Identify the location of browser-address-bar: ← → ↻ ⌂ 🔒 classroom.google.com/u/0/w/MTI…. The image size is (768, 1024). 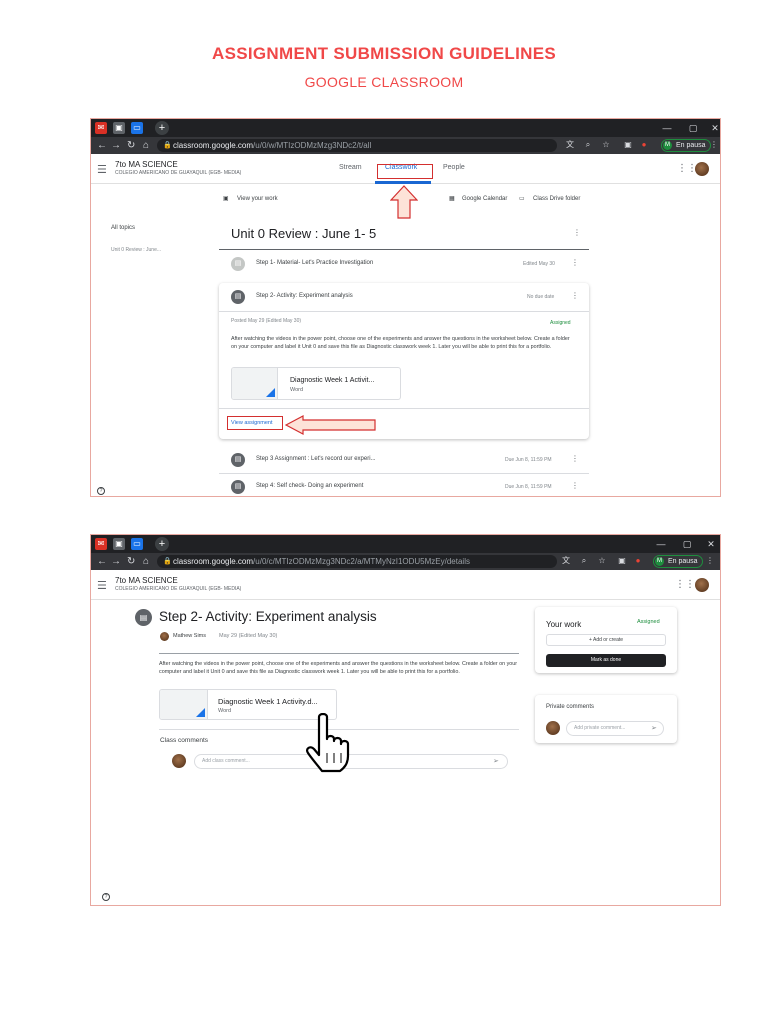
(405, 145).